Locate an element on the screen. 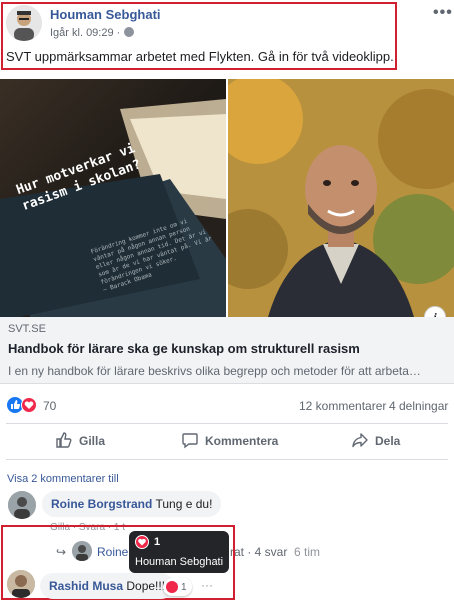 This screenshot has height=601, width=454. comment-bubble: Roine Borgstrand Tung e du! is located at coordinates (132, 504).